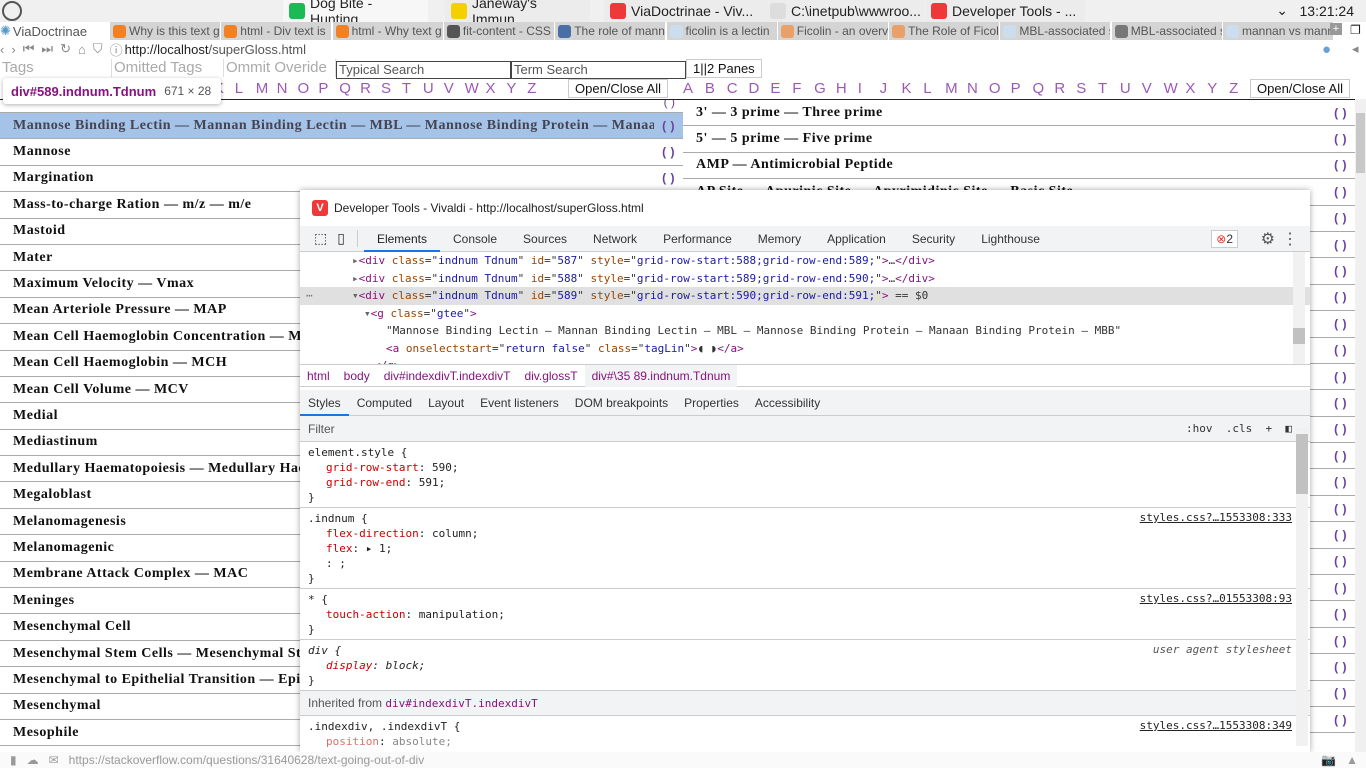 The width and height of the screenshot is (1366, 768). I want to click on browser-tab: Why is this text g, so click(165, 31).